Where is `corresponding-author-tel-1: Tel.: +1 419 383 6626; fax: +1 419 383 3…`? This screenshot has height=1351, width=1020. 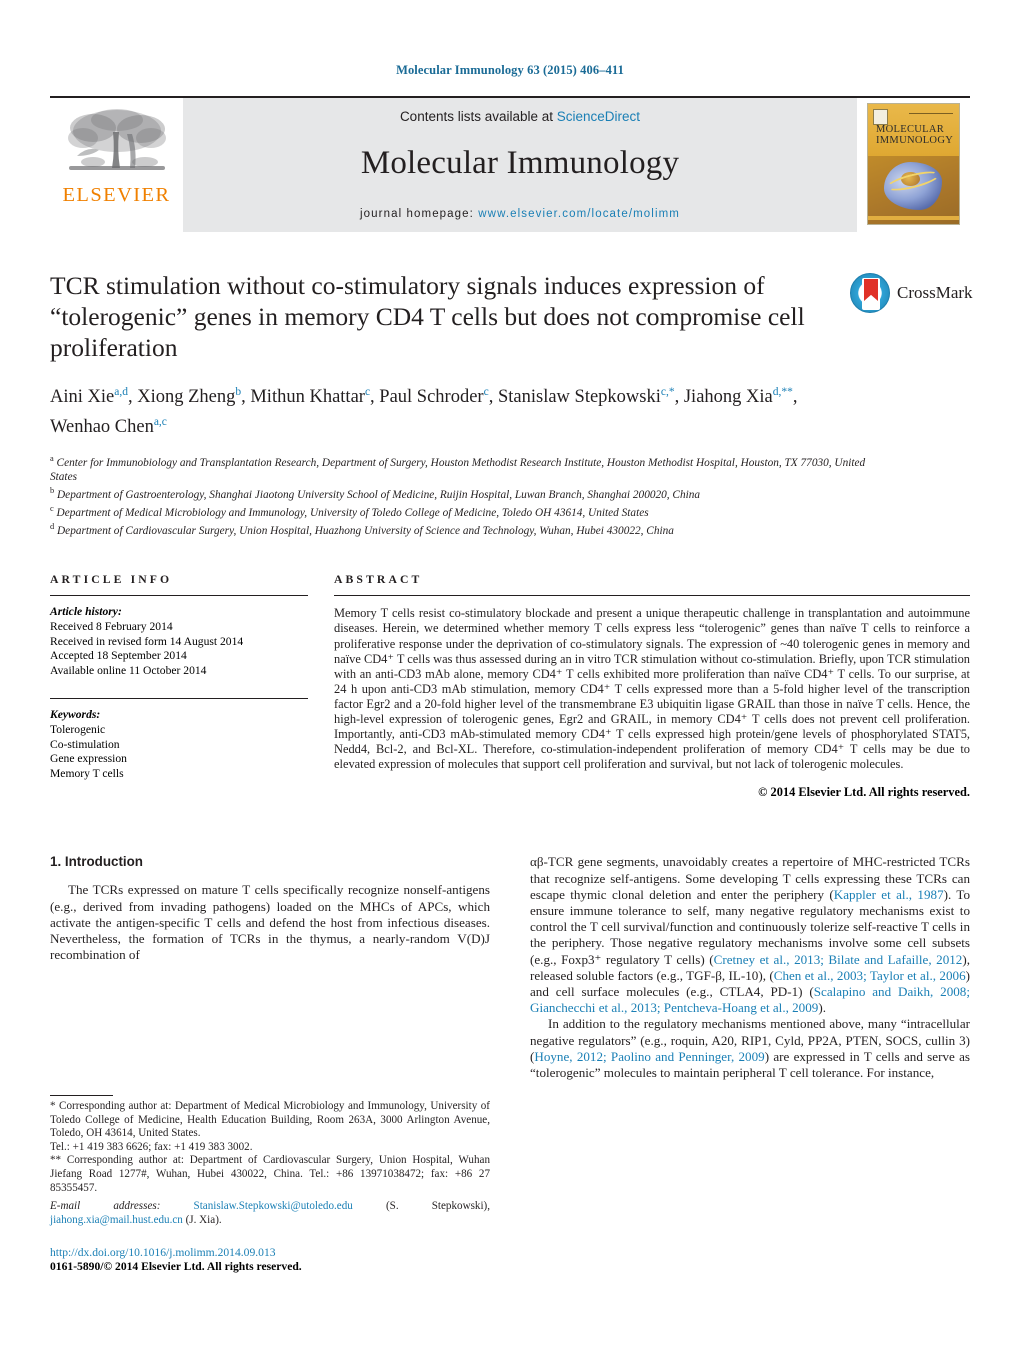
corresponding-author-tel-1: Tel.: +1 419 383 6626; fax: +1 419 383 3… is located at coordinates (151, 1146).